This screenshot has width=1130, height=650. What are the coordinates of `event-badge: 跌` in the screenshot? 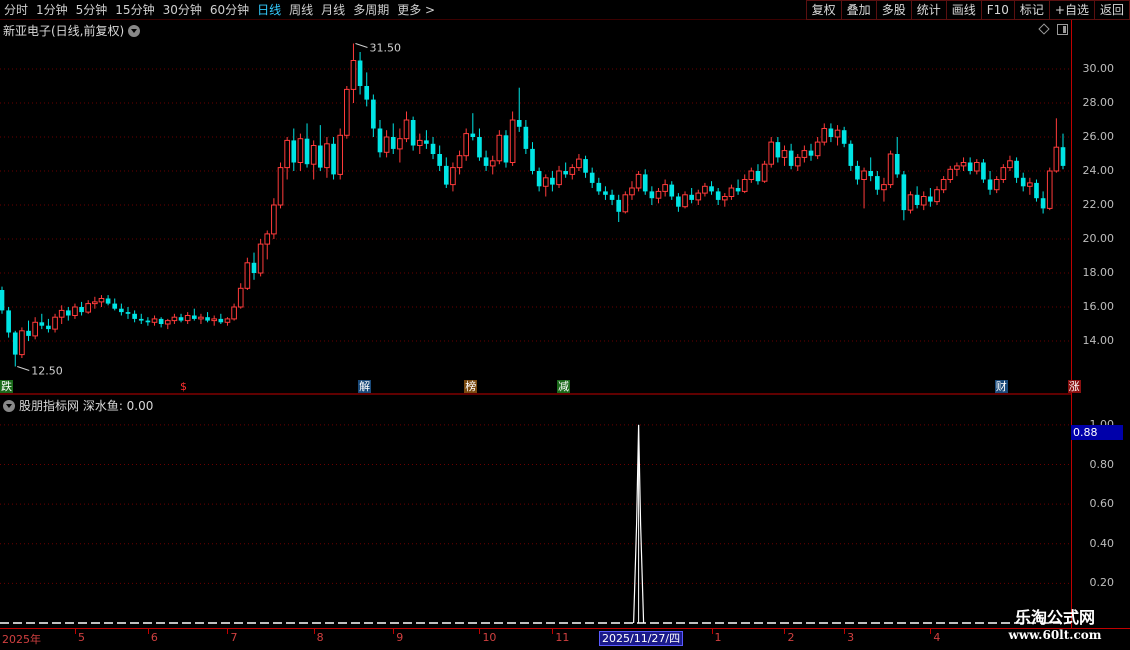 It's located at (6, 386).